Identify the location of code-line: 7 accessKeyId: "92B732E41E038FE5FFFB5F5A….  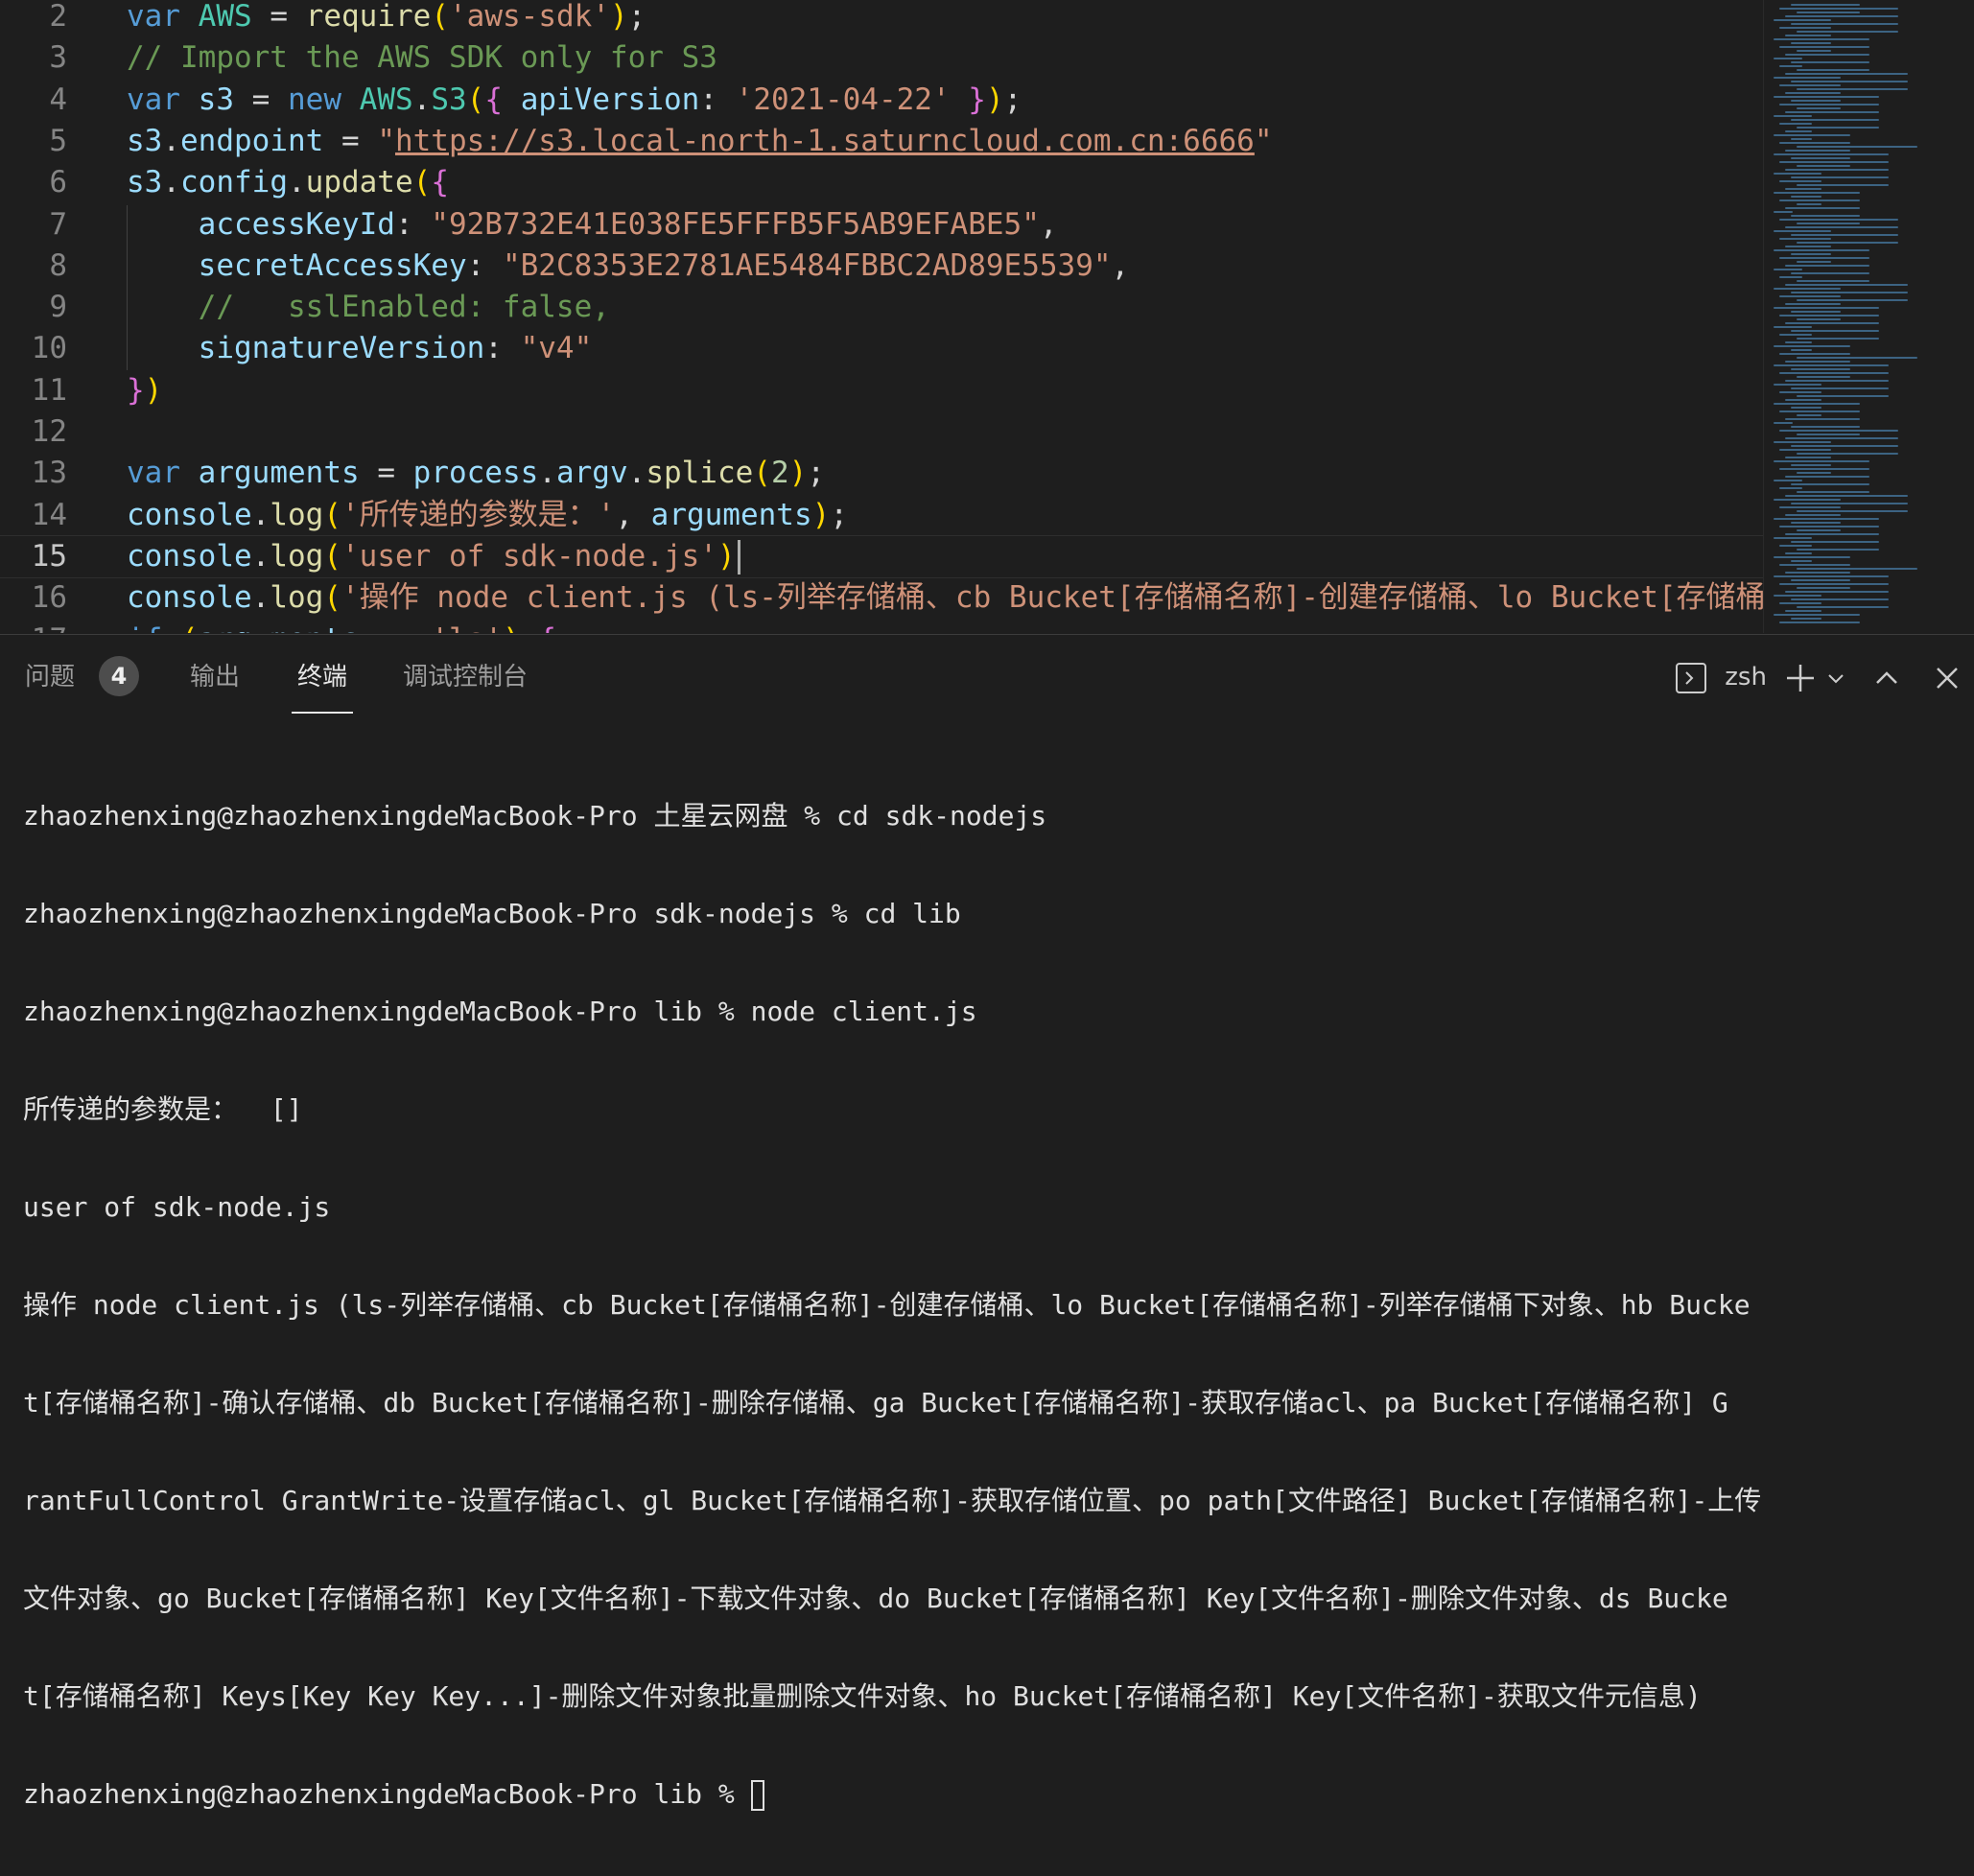
(882, 225).